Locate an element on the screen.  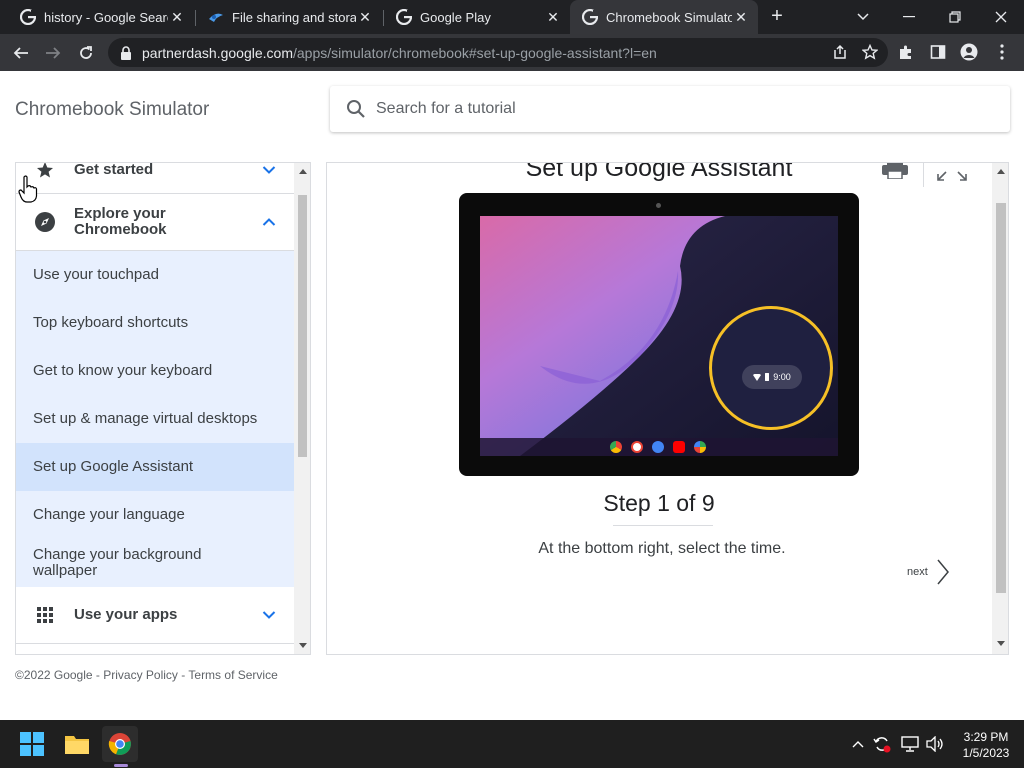
bookmark-star-icon is located at coordinates (870, 52).